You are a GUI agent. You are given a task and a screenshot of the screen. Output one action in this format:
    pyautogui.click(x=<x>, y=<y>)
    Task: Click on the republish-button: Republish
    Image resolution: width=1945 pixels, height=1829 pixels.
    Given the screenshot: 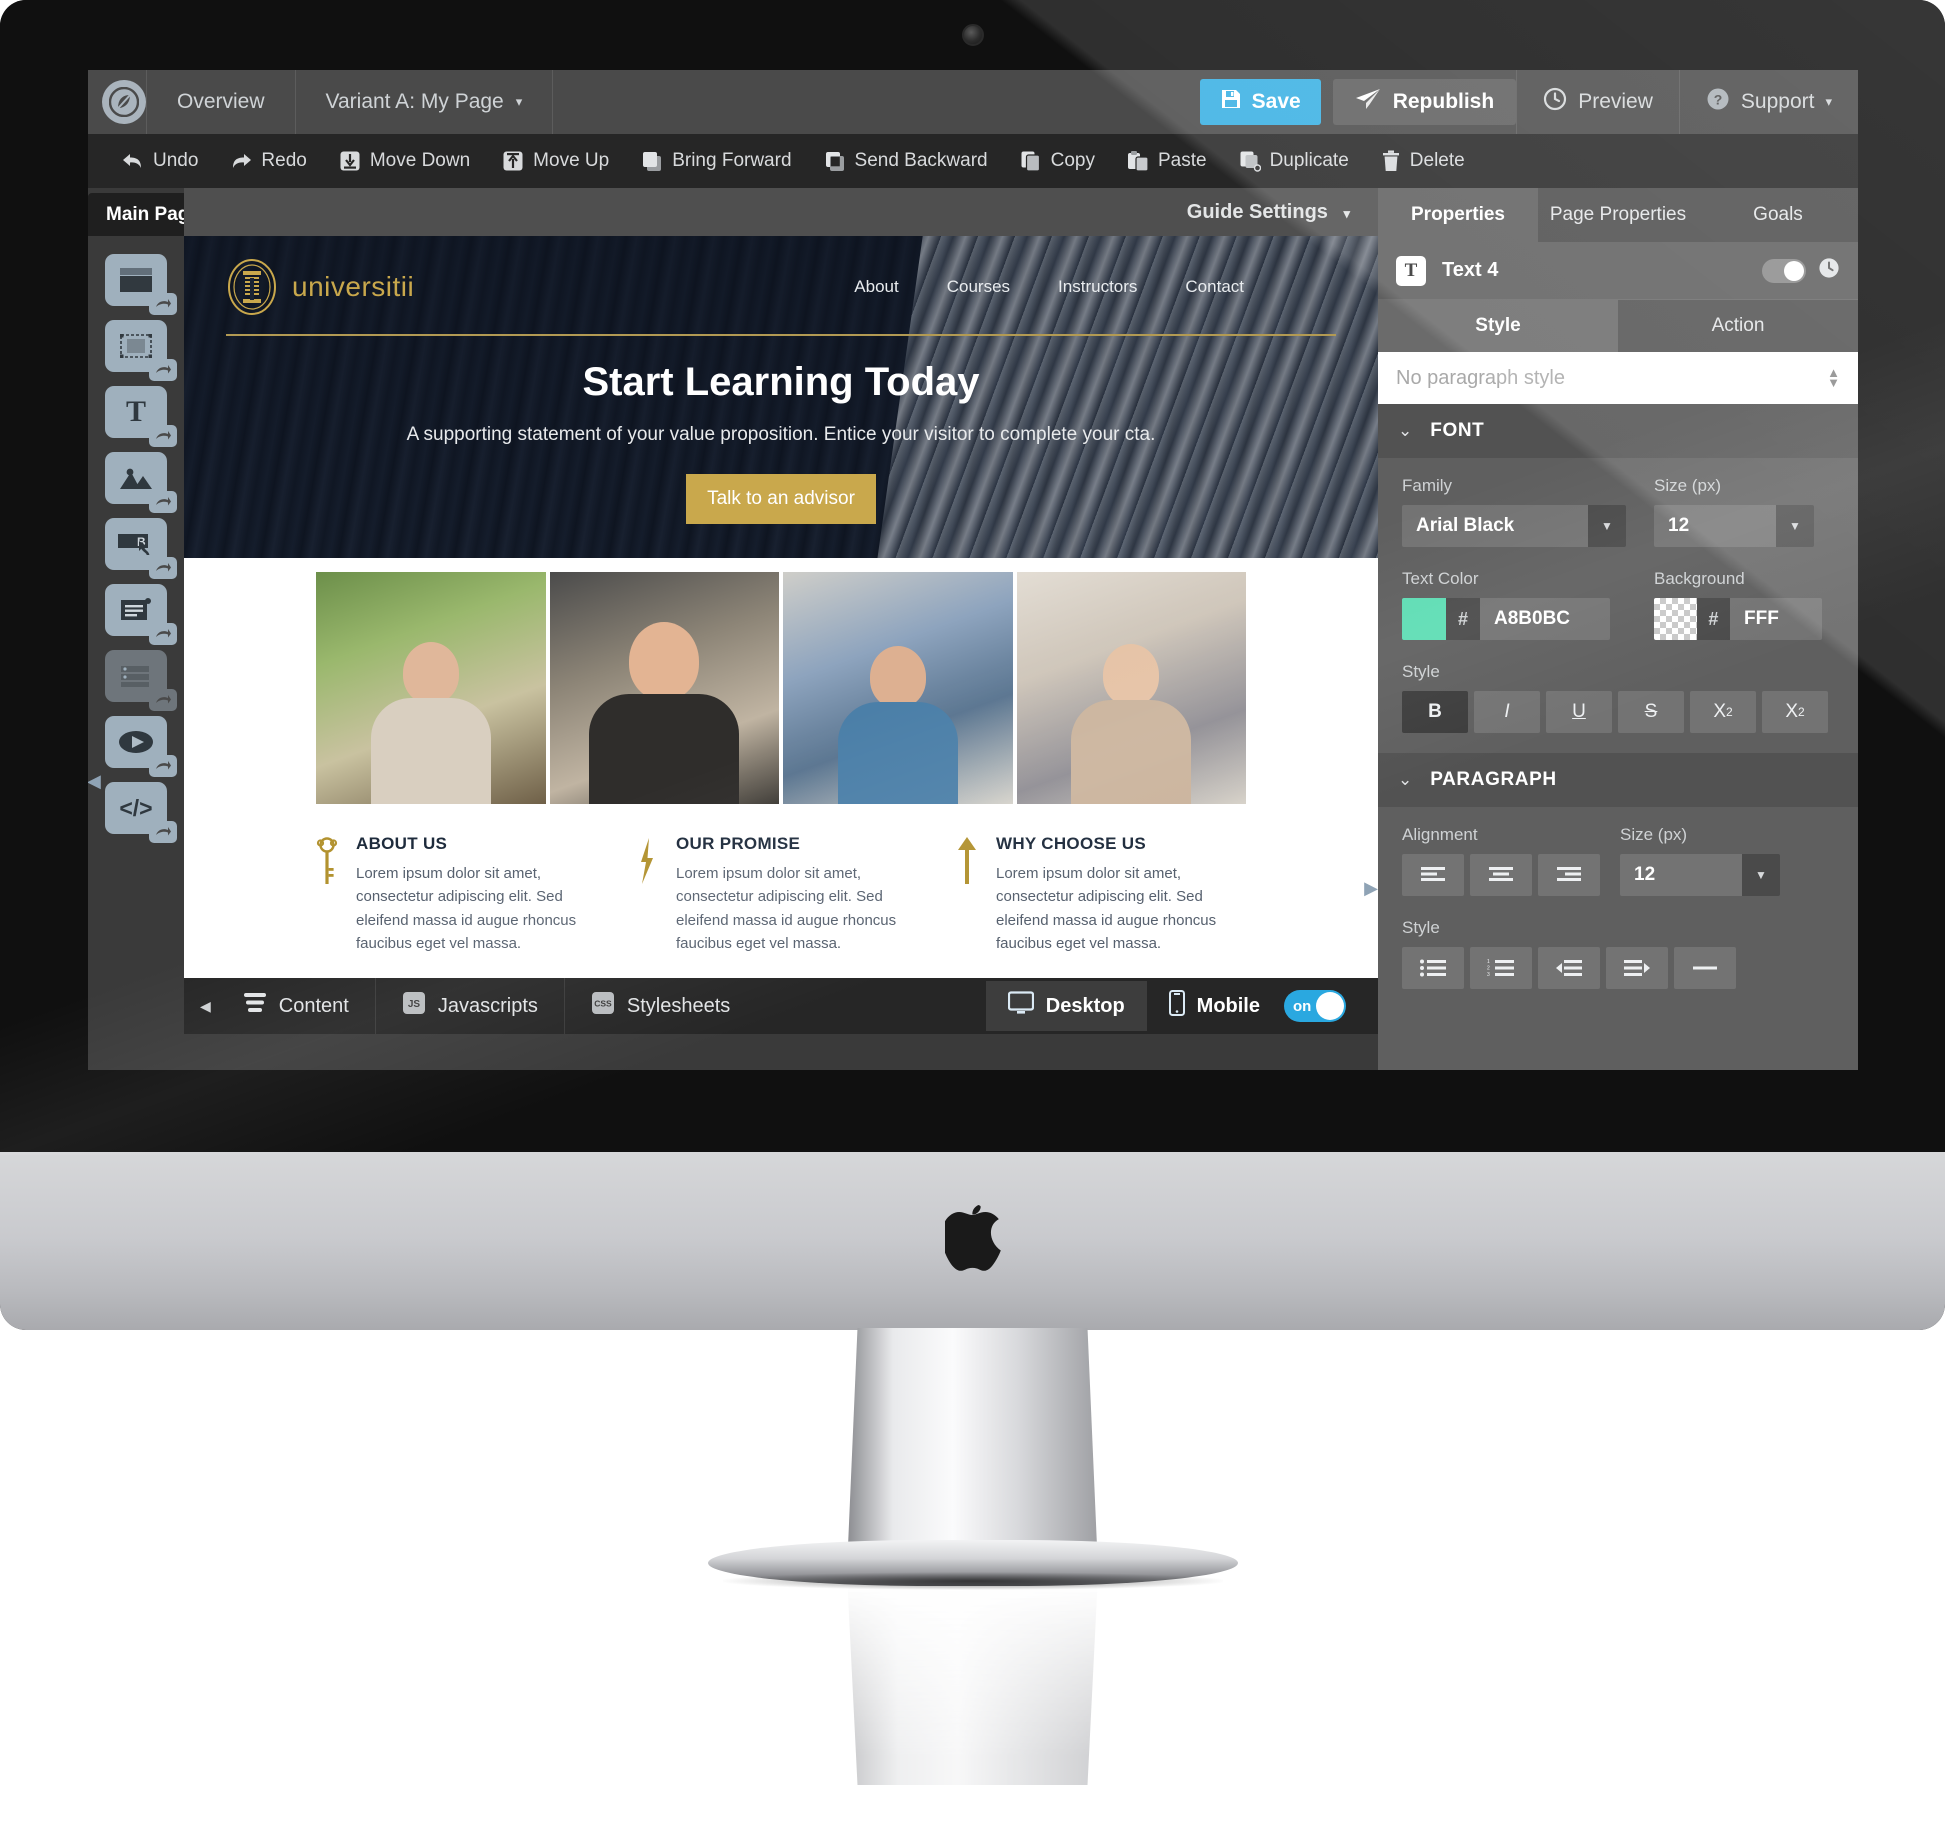 What is the action you would take?
    pyautogui.click(x=1424, y=102)
    